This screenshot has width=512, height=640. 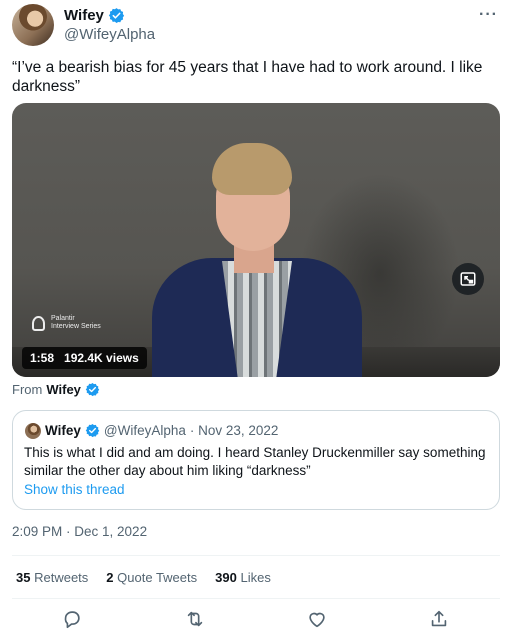 I want to click on quoted-author-row: Wifey @WifeyAlpha · Nov 23, 2022, so click(x=161, y=430).